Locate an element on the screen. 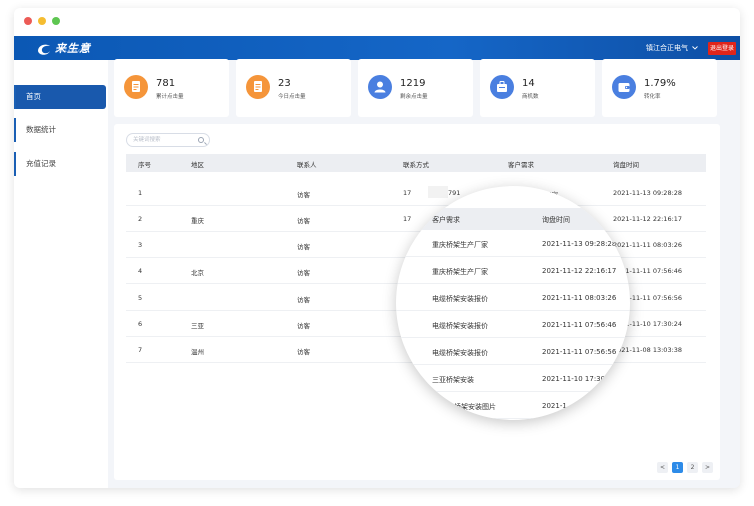  magnifier-col-time: 询盘时间 is located at coordinates (556, 220).